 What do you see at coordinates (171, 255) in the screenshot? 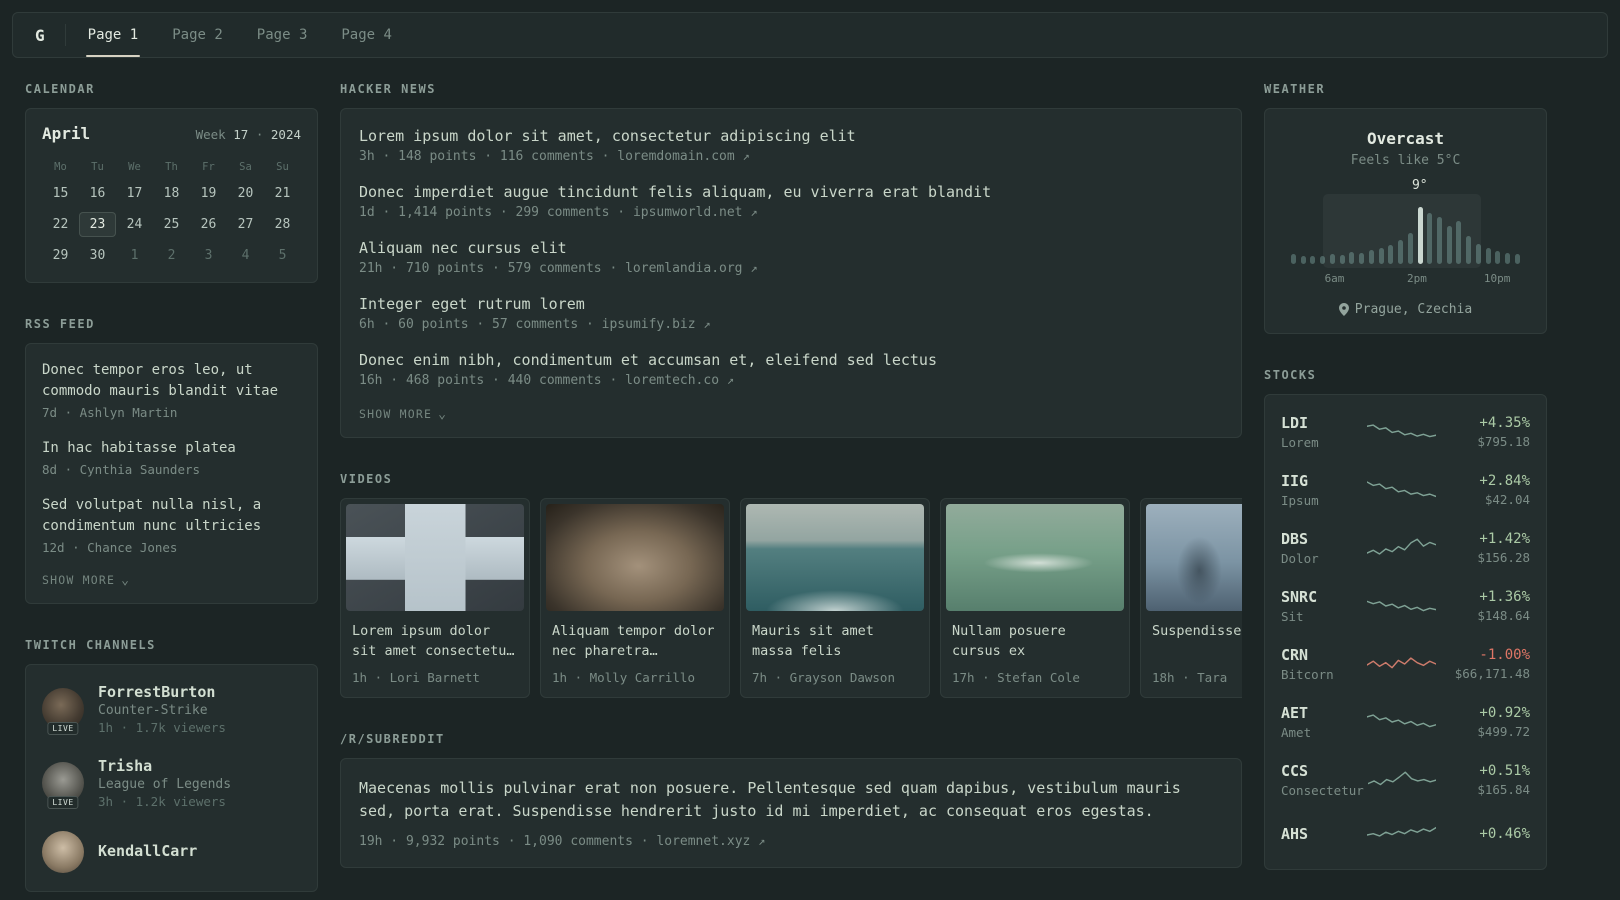
I see `calendar-date-cell: 2` at bounding box center [171, 255].